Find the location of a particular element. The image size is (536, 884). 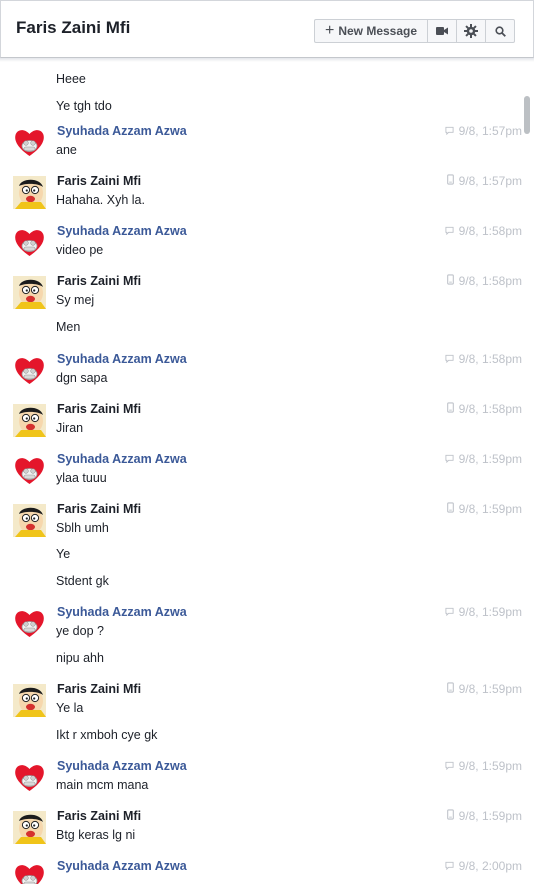

message-text: Sy mej is located at coordinates (75, 300).